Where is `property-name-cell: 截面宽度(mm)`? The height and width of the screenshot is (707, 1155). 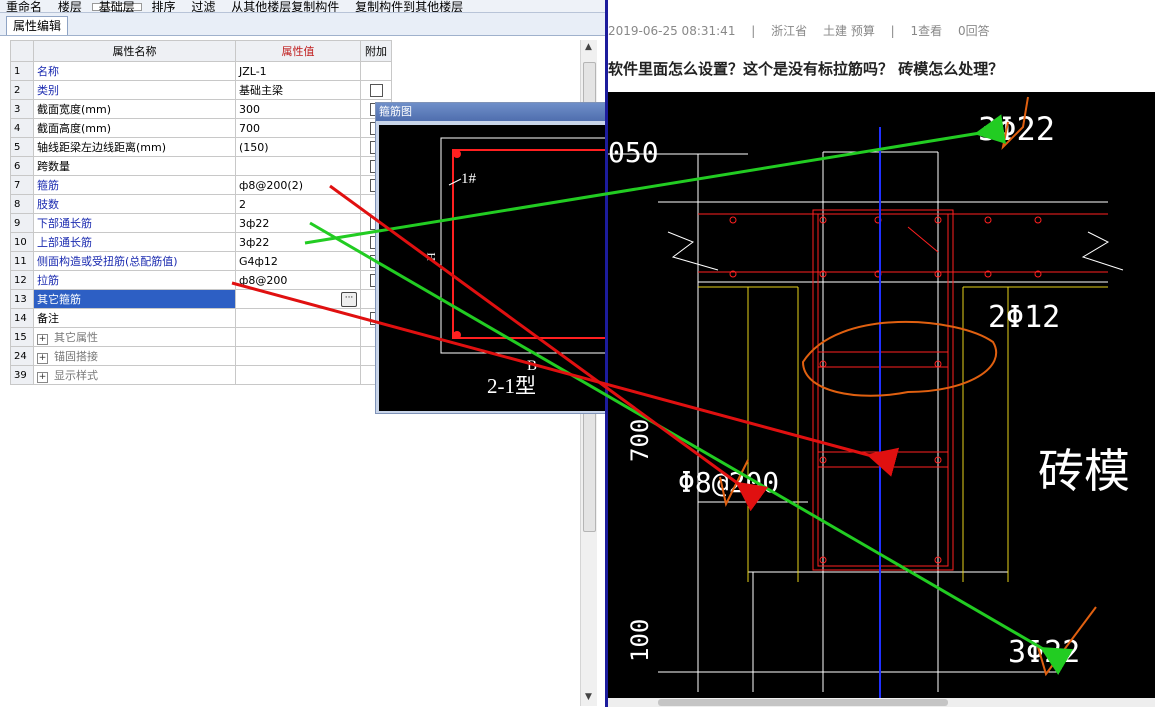 property-name-cell: 截面宽度(mm) is located at coordinates (134, 109).